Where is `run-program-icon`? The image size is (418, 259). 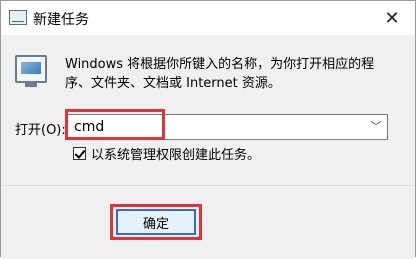
run-program-icon is located at coordinates (31, 71).